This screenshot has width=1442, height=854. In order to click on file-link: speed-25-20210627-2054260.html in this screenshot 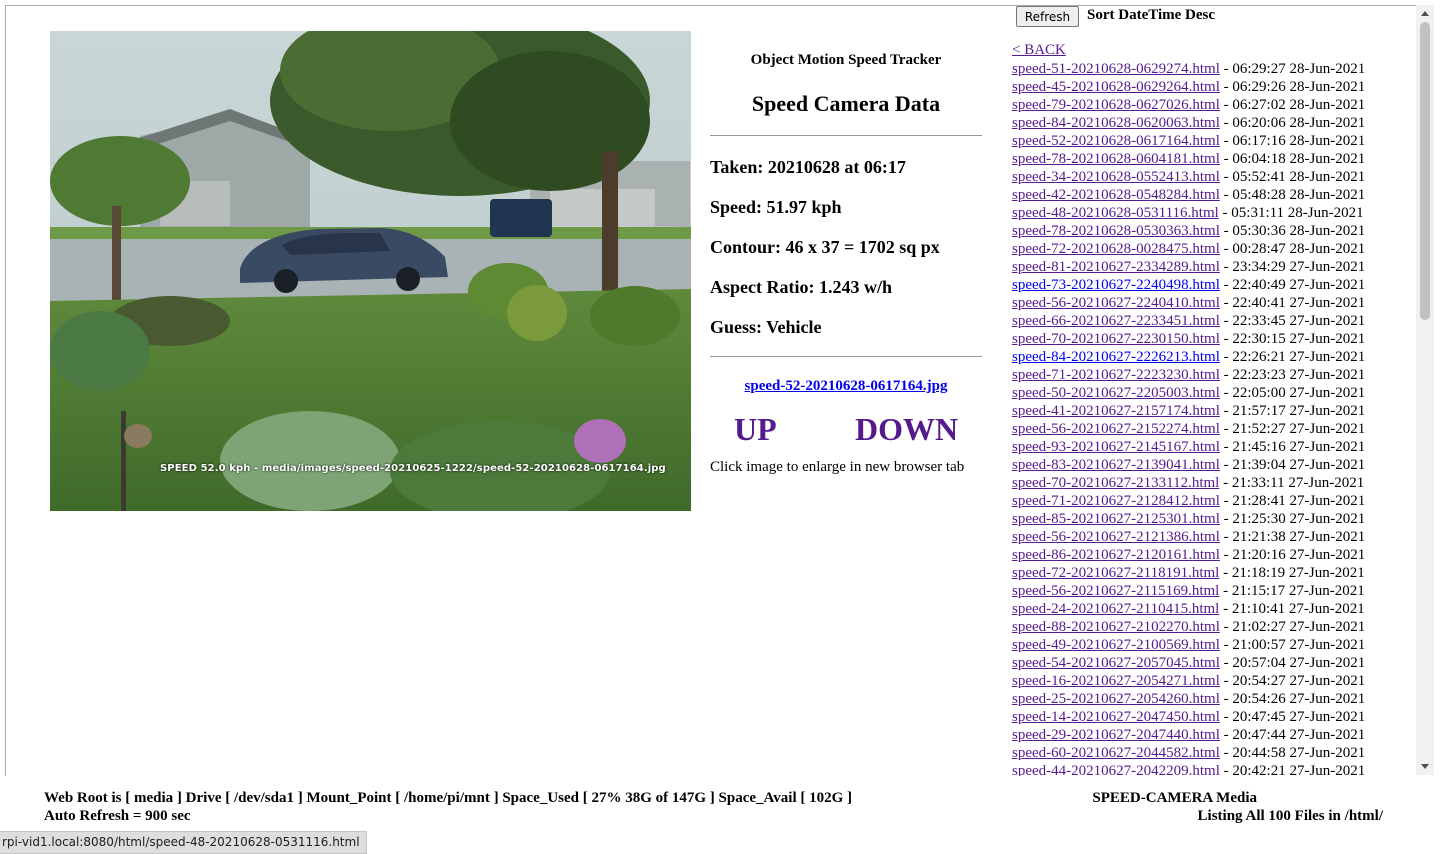, I will do `click(1116, 699)`.